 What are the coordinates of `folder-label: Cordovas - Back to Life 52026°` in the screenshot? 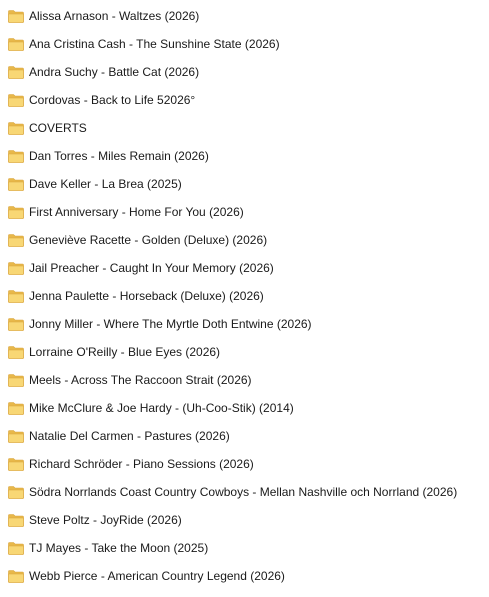 It's located at (112, 100).